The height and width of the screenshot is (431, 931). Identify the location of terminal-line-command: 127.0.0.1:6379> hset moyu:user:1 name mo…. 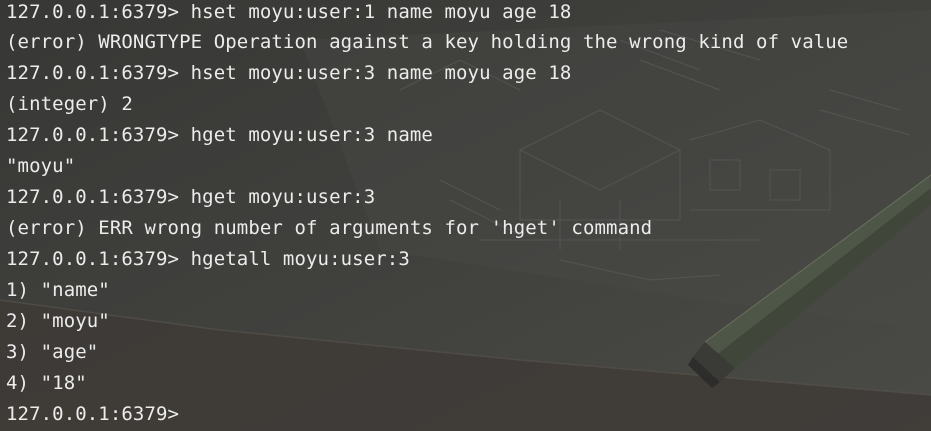
(289, 12).